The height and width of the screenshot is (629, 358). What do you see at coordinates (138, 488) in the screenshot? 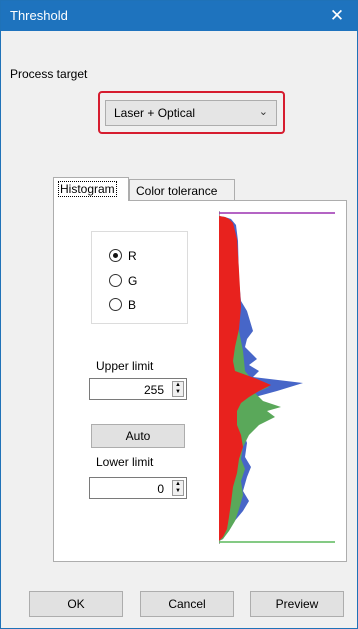
I see `lower-limit-spinbox: 0 ▲ ▼` at bounding box center [138, 488].